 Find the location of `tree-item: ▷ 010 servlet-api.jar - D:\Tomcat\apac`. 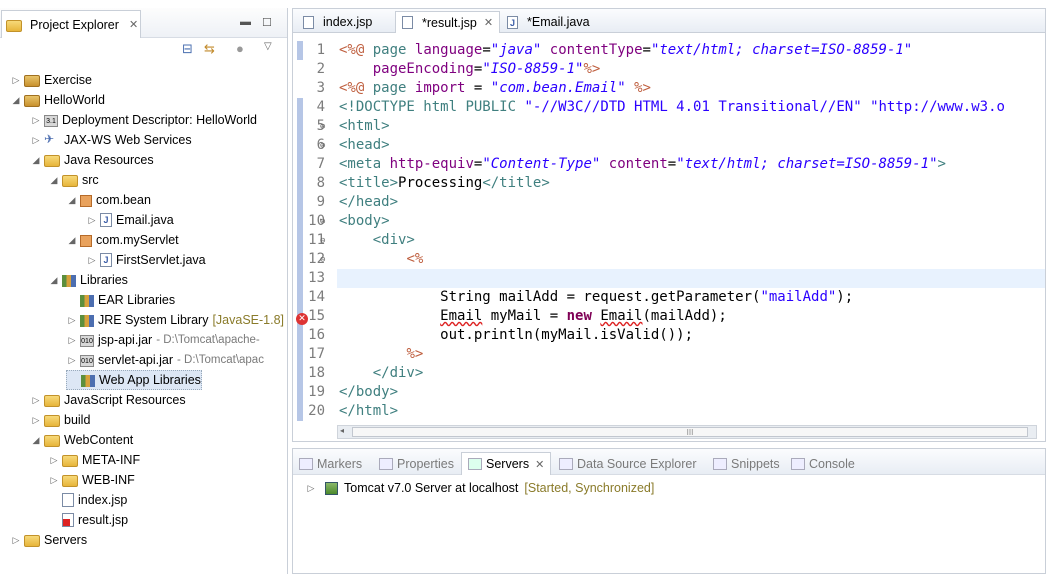

tree-item: ▷ 010 servlet-api.jar - D:\Tomcat\apac is located at coordinates (165, 360).